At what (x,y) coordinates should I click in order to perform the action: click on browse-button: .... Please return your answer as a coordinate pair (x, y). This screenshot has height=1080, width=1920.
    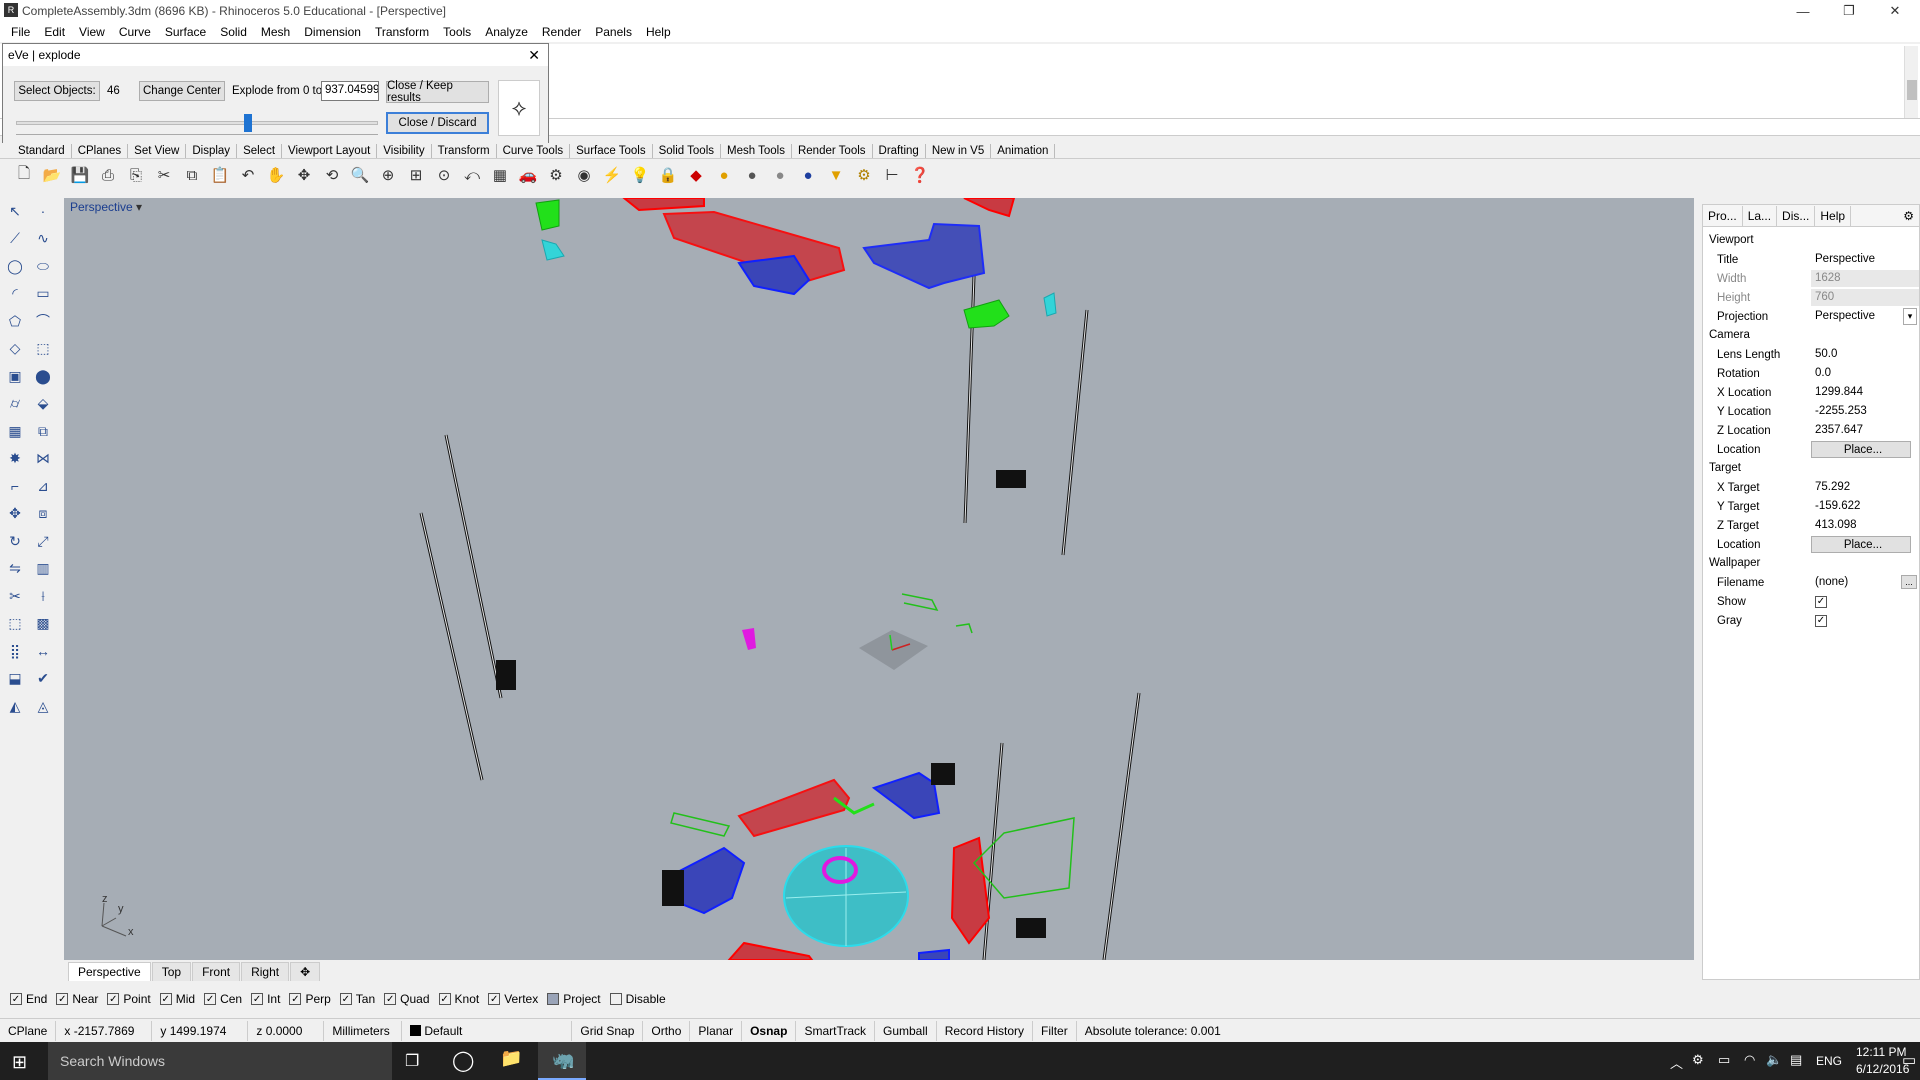
    Looking at the image, I should click on (1909, 582).